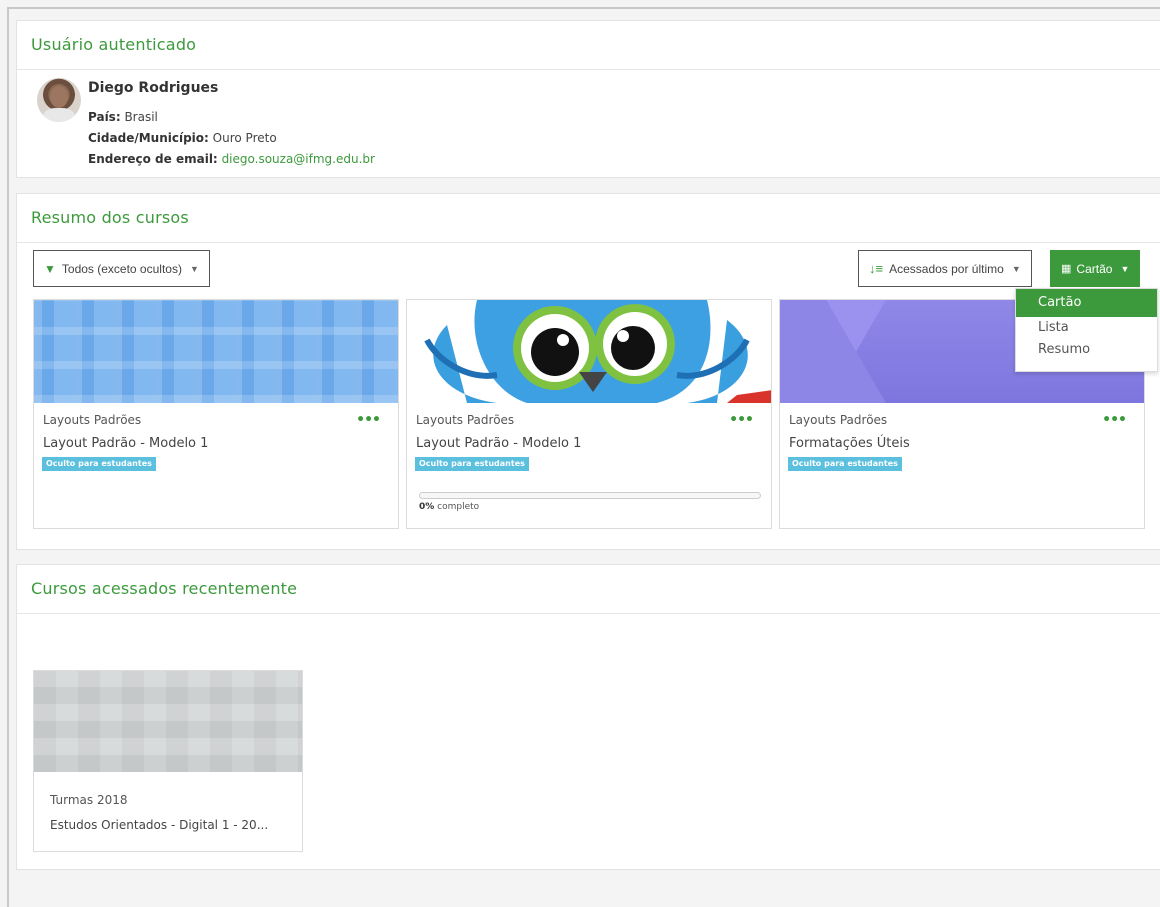 This screenshot has height=907, width=1160. What do you see at coordinates (148, 138) in the screenshot?
I see `city-label: Cidade/Município:` at bounding box center [148, 138].